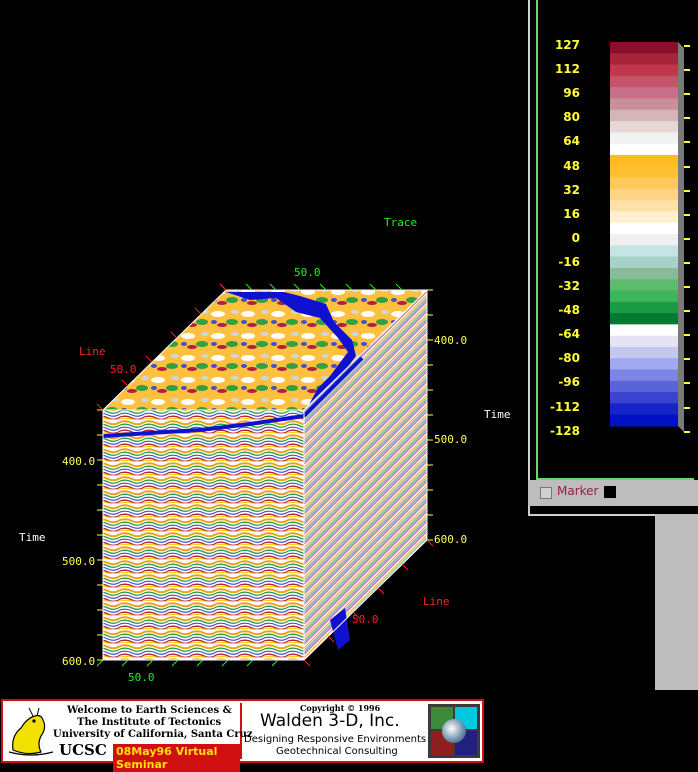  What do you see at coordinates (307, 272) in the screenshot?
I see `trace-tick-label: 50.0` at bounding box center [307, 272].